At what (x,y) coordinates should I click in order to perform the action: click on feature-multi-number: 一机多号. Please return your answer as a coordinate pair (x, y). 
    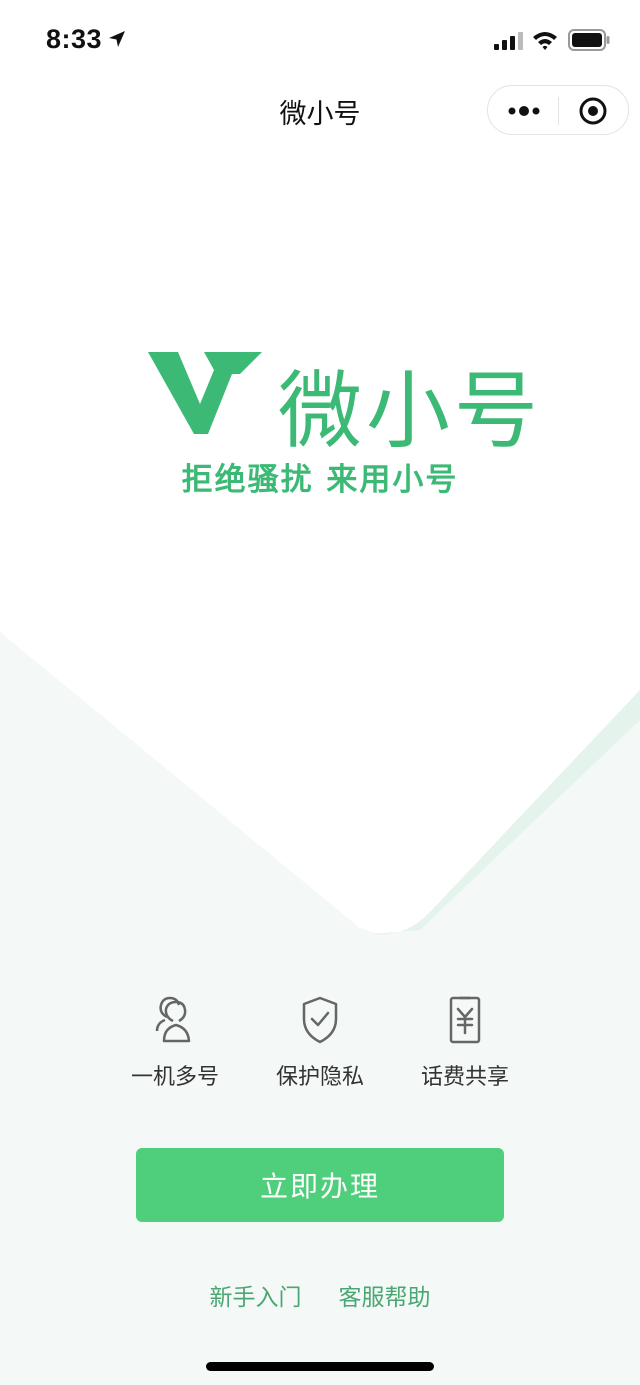
    Looking at the image, I should click on (175, 1043).